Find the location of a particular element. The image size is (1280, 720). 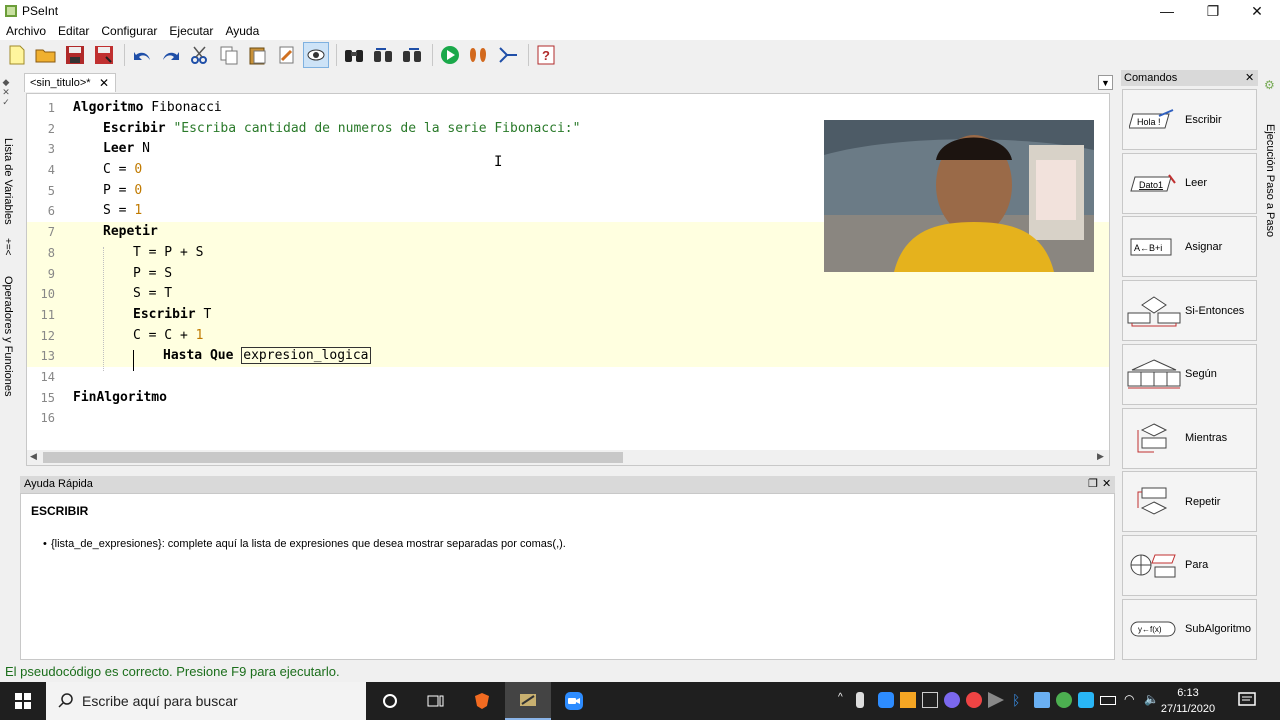

find-next-icon is located at coordinates (412, 55).